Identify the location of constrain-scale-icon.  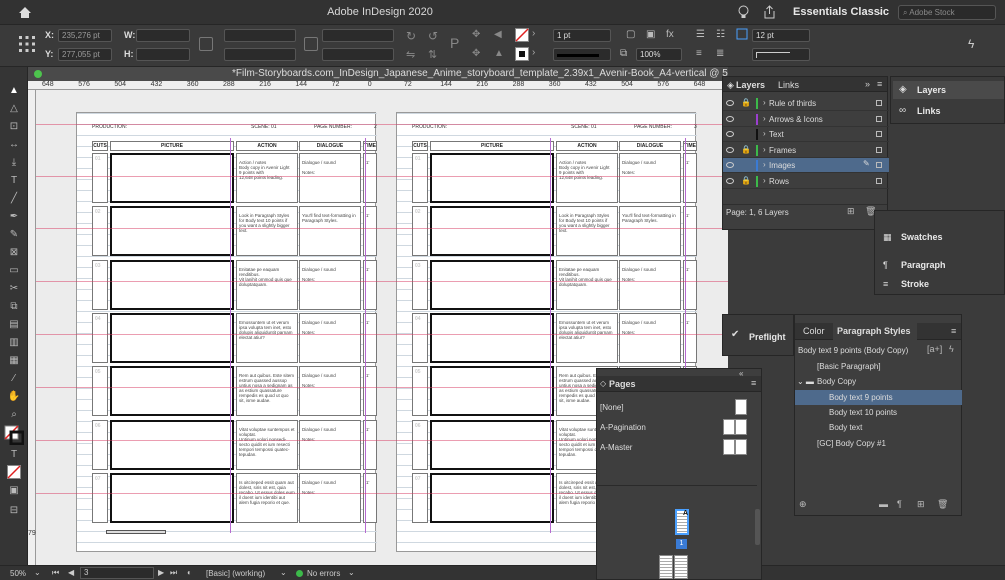
(311, 44).